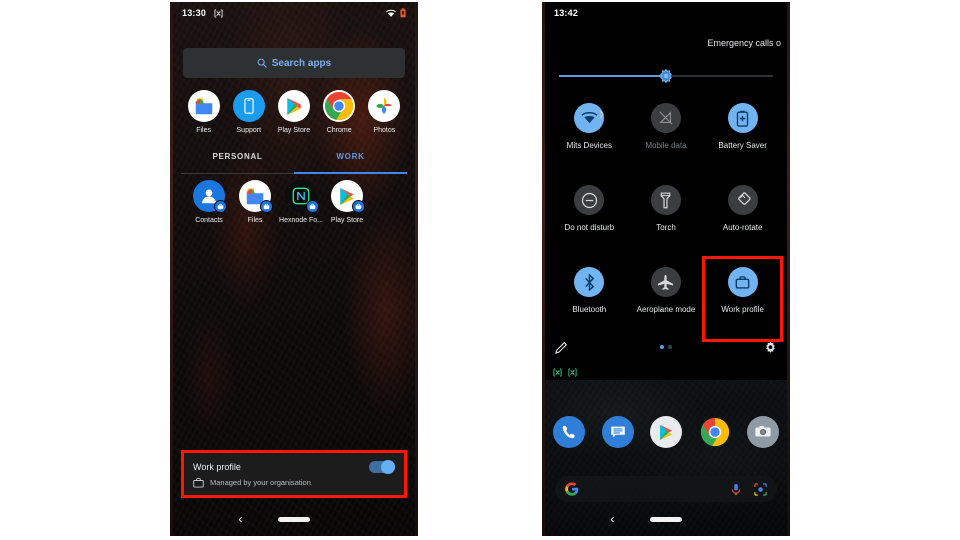 The width and height of the screenshot is (960, 540). What do you see at coordinates (736, 489) in the screenshot?
I see `microphone-icon` at bounding box center [736, 489].